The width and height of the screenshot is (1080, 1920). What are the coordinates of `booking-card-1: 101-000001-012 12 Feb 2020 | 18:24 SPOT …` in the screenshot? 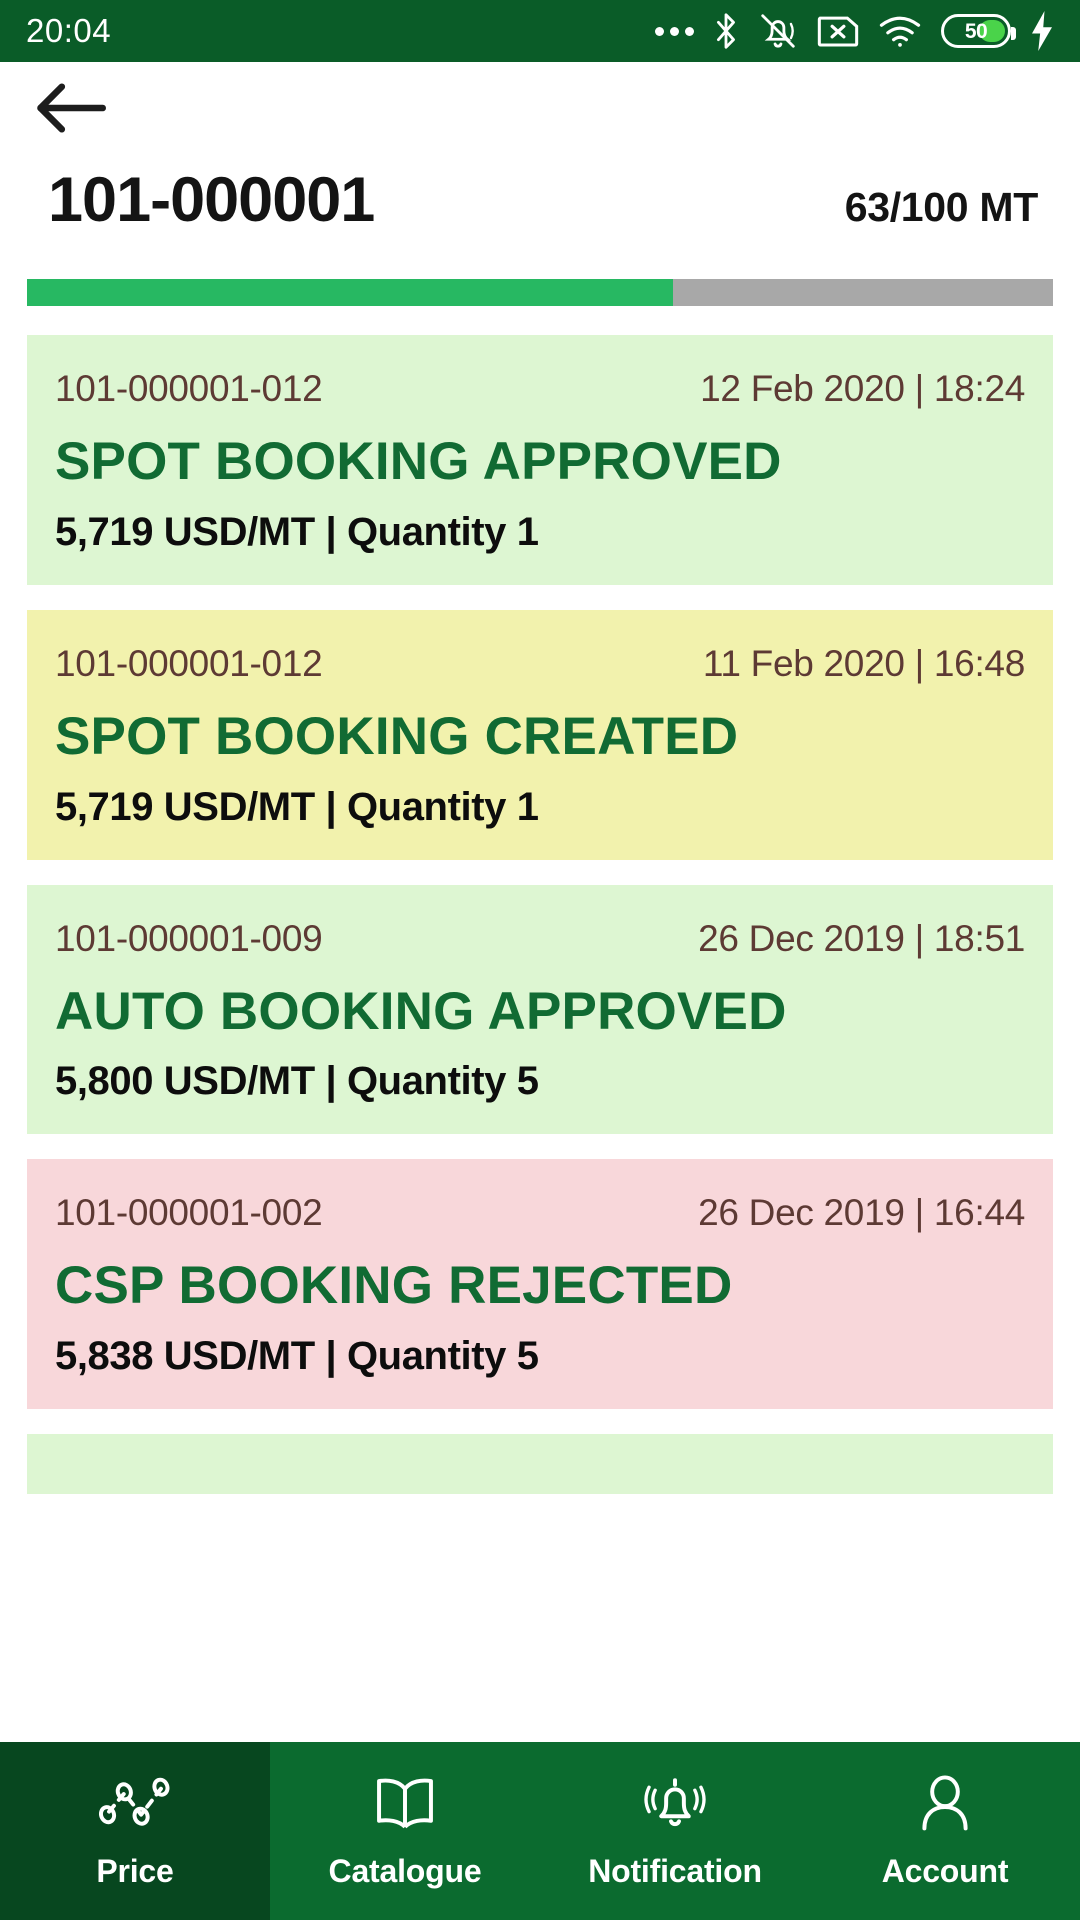 It's located at (540, 460).